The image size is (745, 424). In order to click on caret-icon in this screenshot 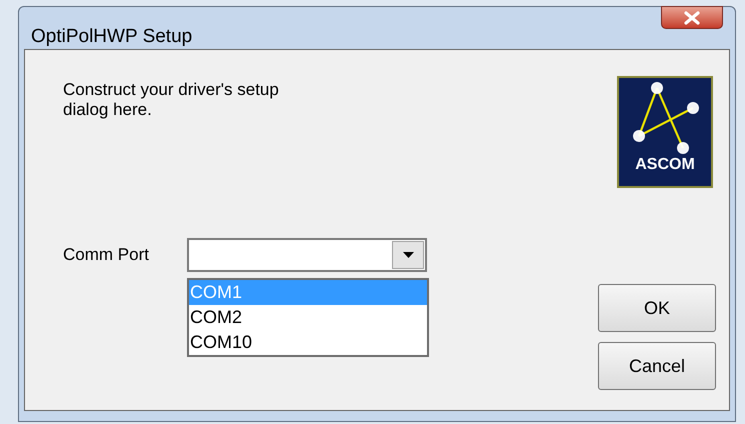, I will do `click(408, 255)`.